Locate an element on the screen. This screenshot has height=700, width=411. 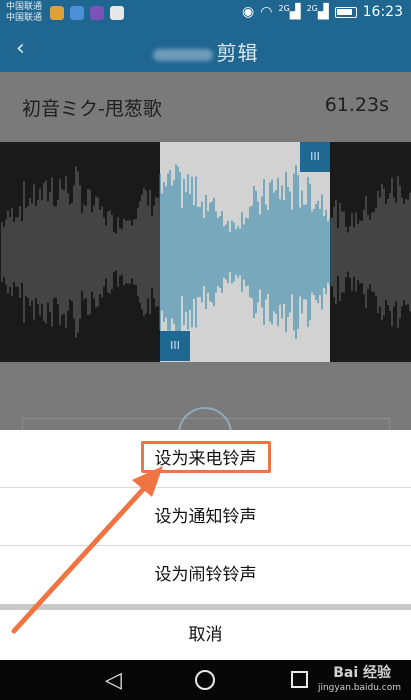
arrow-head-icon is located at coordinates (147, 481).